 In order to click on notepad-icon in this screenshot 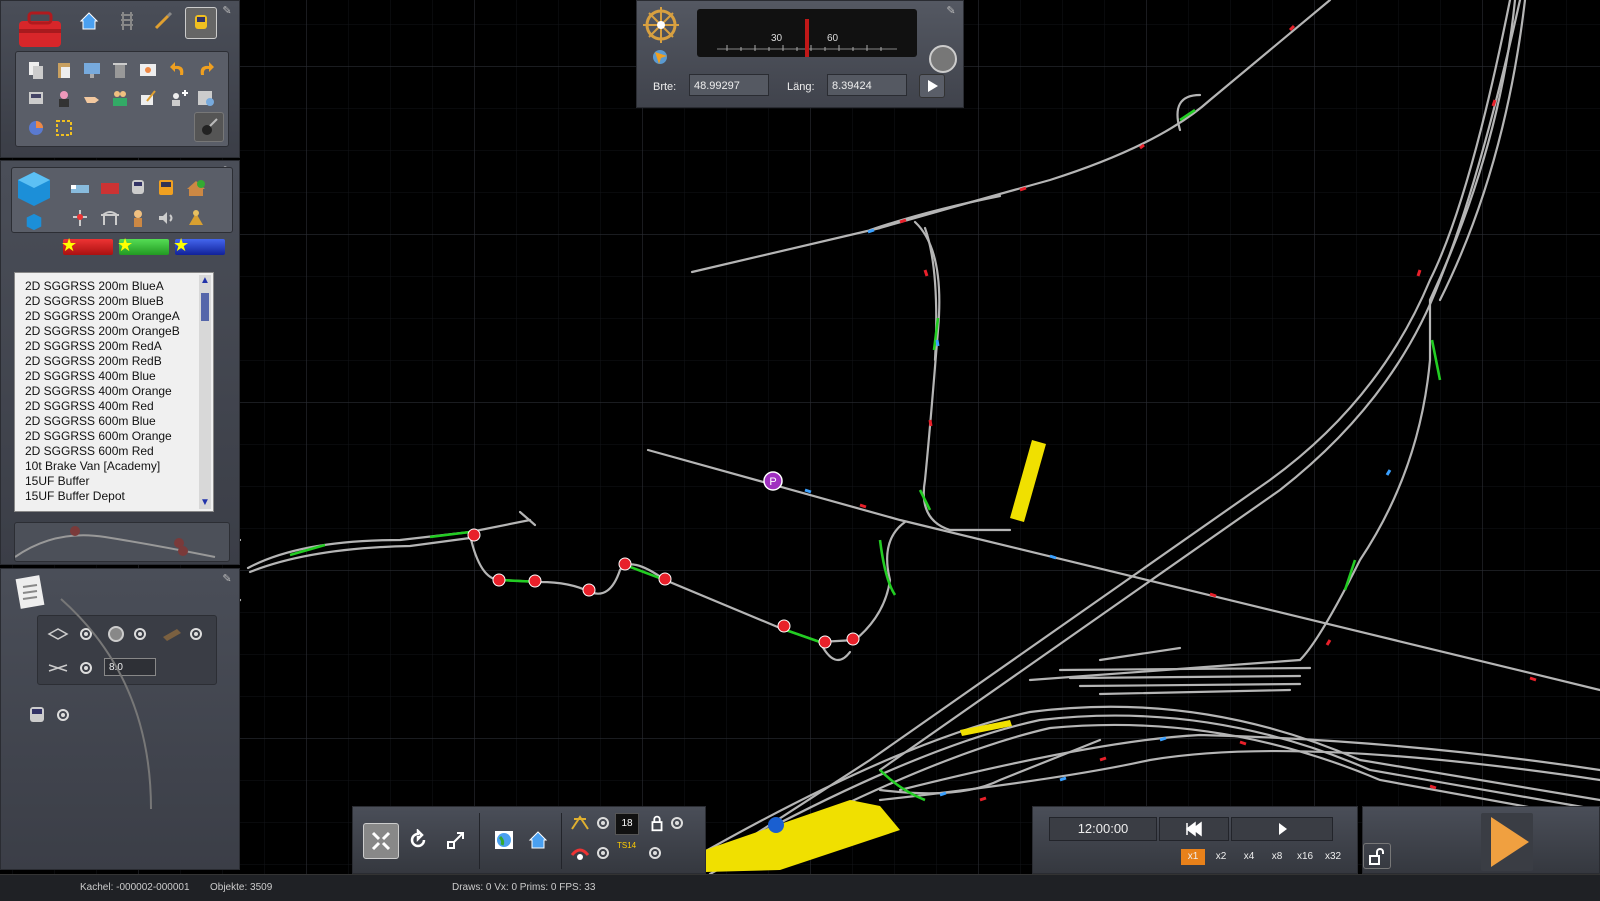, I will do `click(30, 591)`.